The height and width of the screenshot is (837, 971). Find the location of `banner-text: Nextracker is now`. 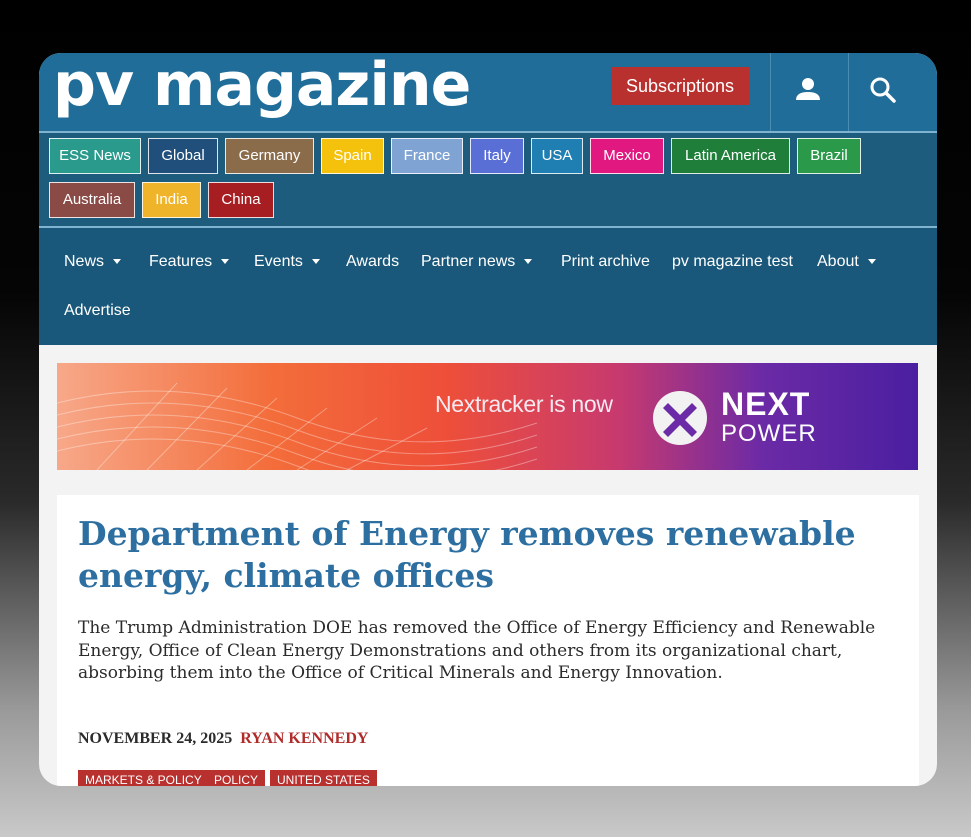

banner-text: Nextracker is now is located at coordinates (524, 404).